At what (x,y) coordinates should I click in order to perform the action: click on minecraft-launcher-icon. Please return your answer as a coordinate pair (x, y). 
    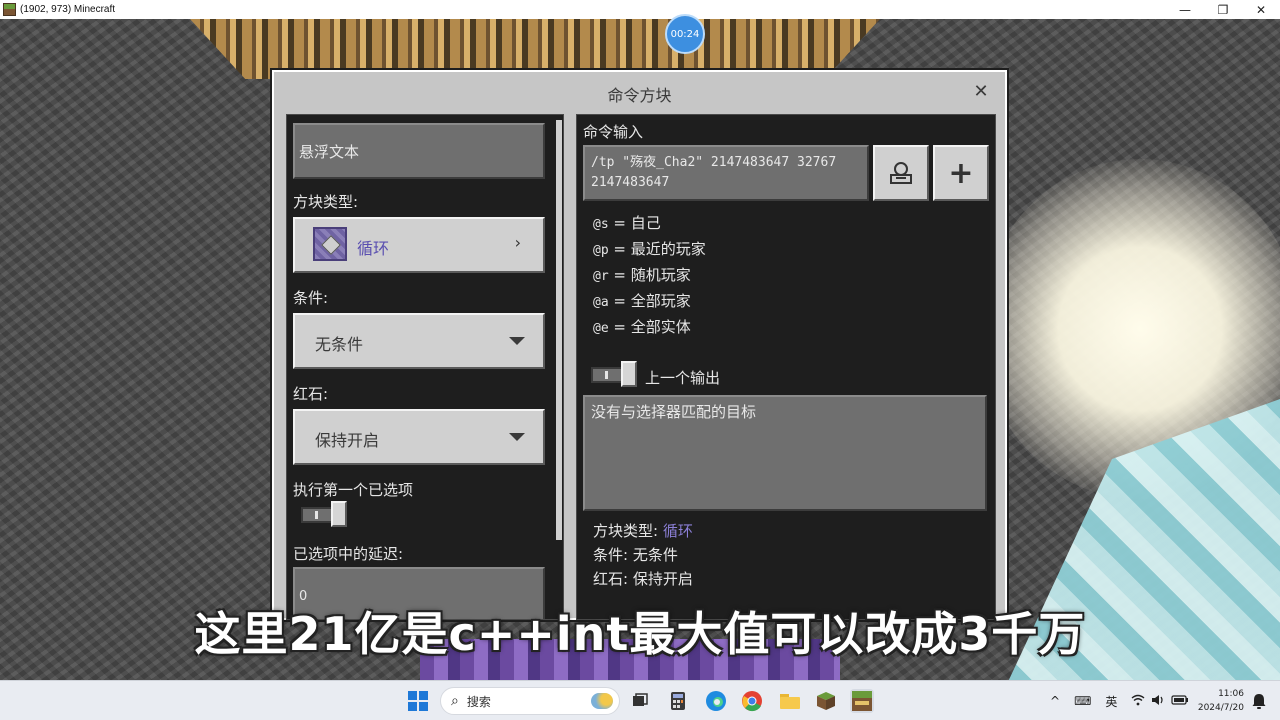
    Looking at the image, I should click on (826, 701).